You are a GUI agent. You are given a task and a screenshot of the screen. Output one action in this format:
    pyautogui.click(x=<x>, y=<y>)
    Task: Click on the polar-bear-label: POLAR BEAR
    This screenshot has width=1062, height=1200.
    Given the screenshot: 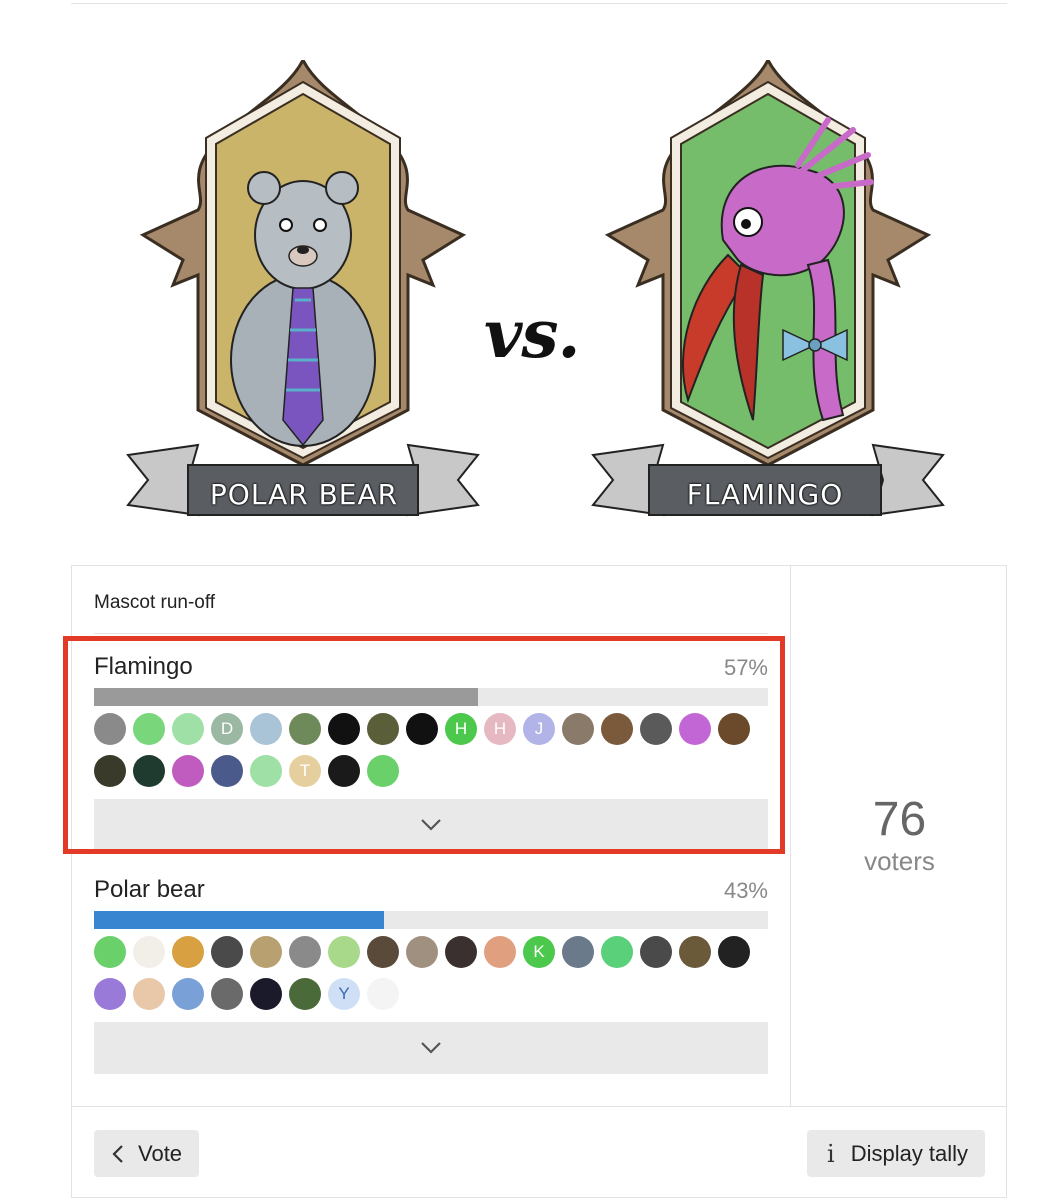 What is the action you would take?
    pyautogui.click(x=304, y=494)
    